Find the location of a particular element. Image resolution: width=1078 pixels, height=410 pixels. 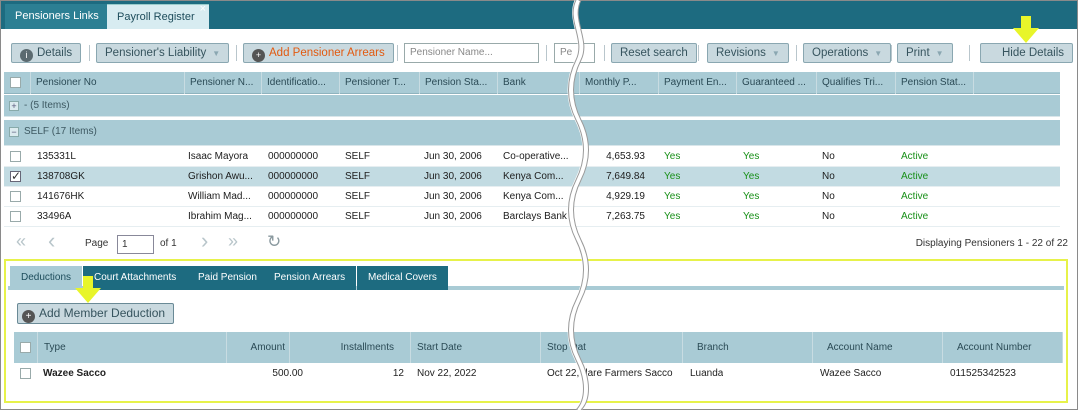

reset-label: Reset search is located at coordinates (654, 53).